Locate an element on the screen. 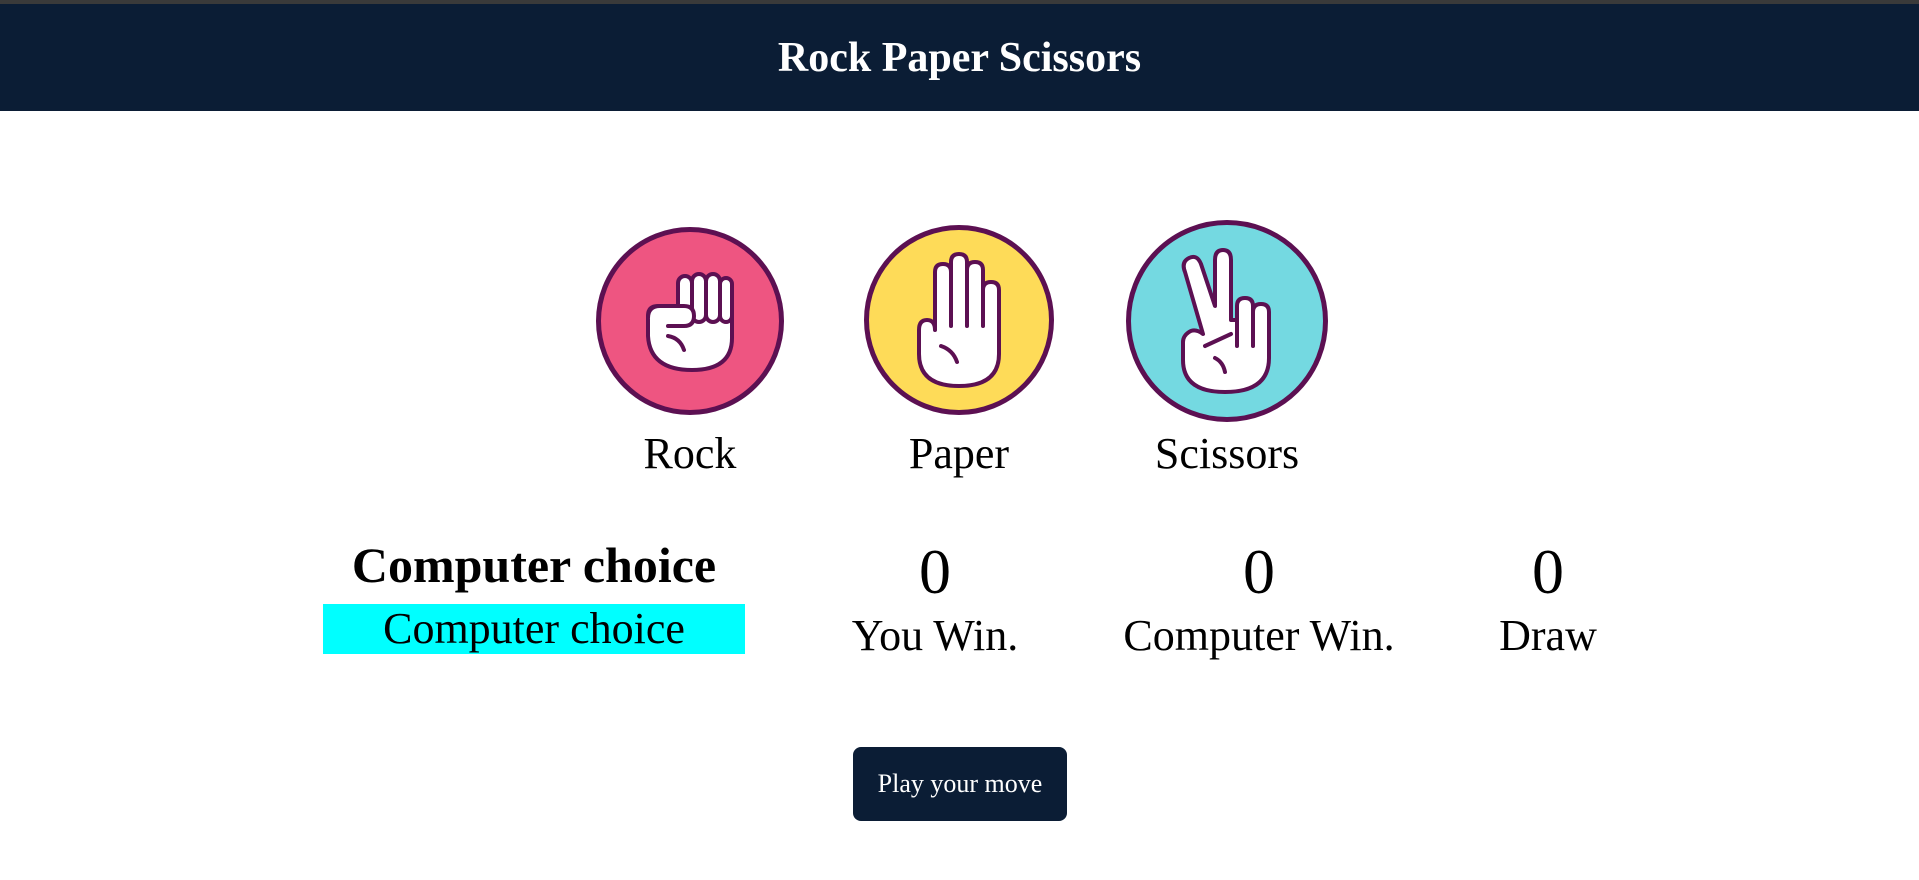  page-title: Rock Paper Scissors is located at coordinates (959, 57).